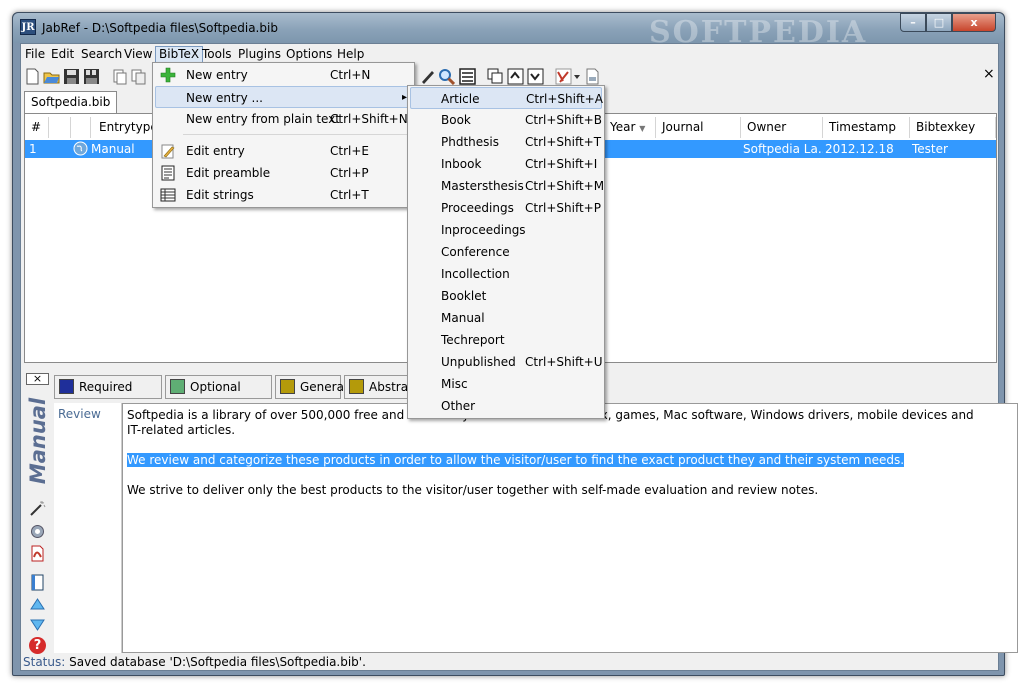  What do you see at coordinates (138, 54) in the screenshot?
I see `menu-view: View` at bounding box center [138, 54].